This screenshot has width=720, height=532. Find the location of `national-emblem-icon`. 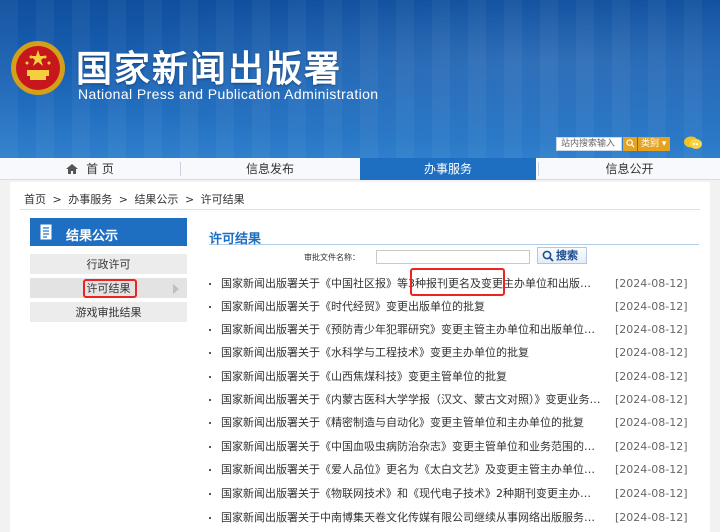

national-emblem-icon is located at coordinates (38, 68).